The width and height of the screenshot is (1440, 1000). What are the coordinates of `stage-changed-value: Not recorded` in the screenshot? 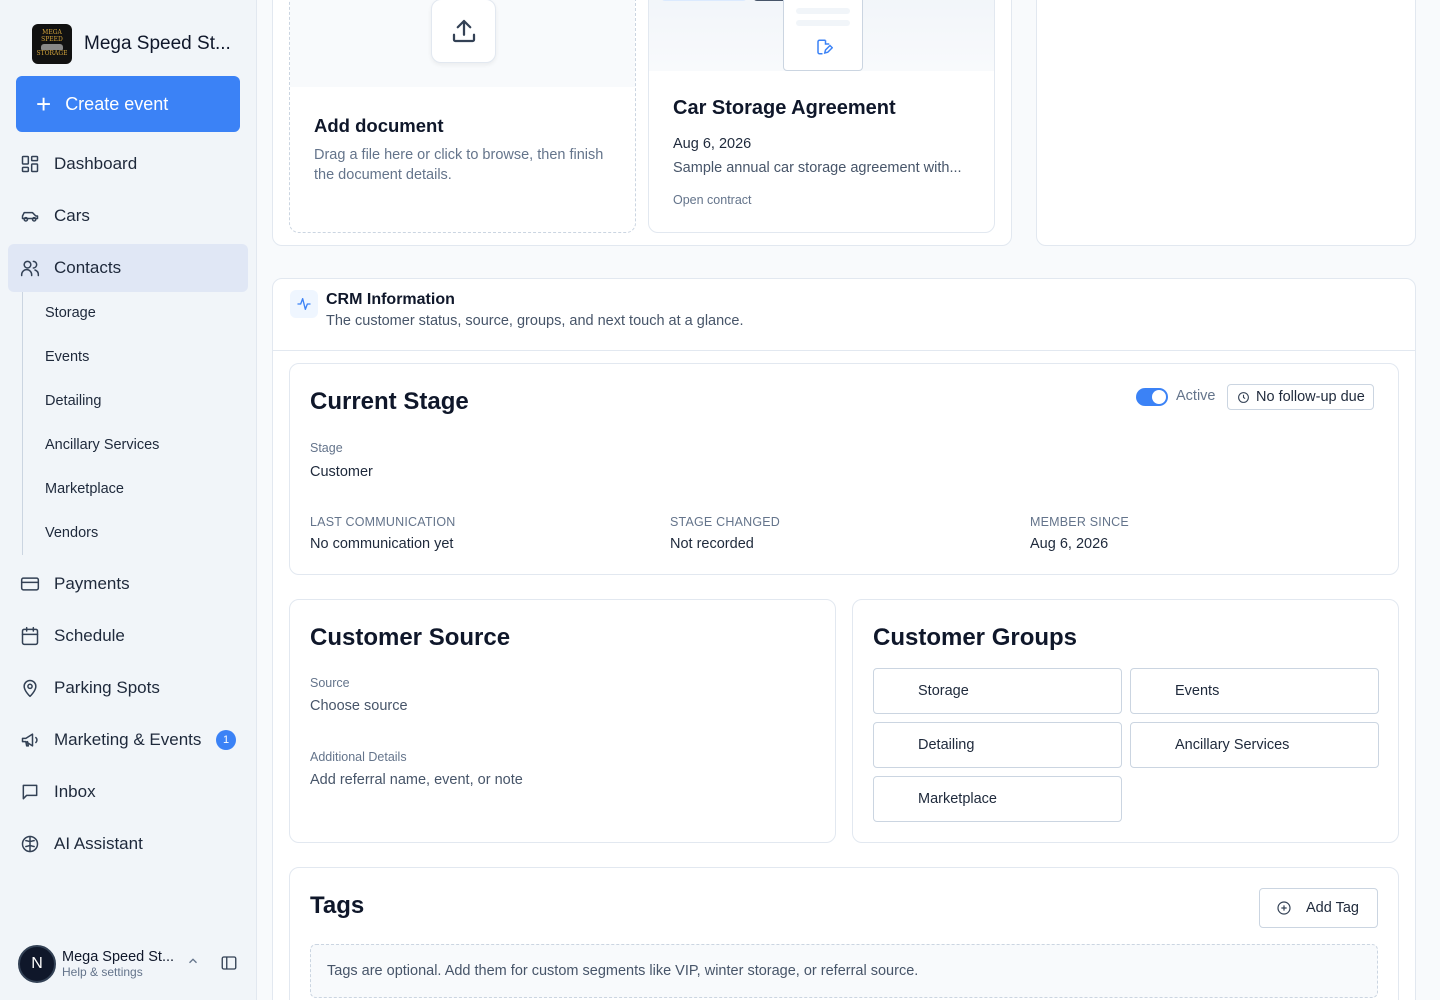 It's located at (712, 544).